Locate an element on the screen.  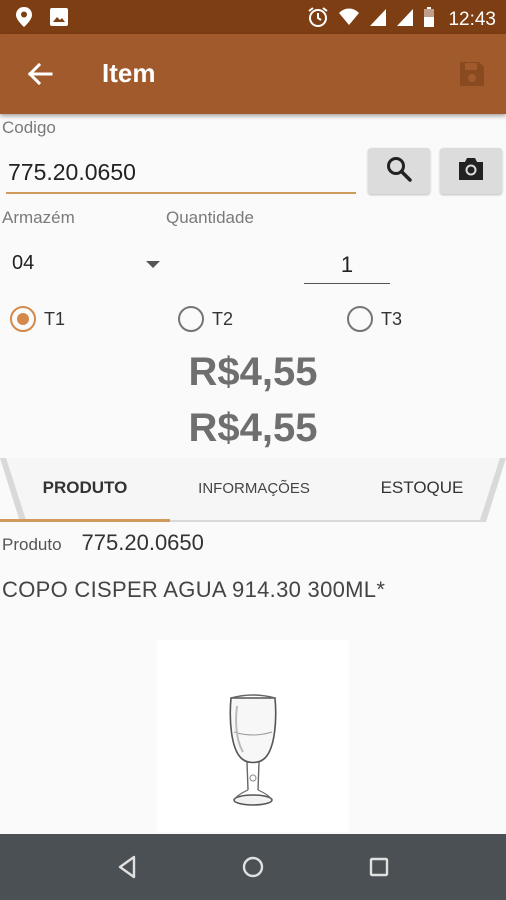
quantidade-label: Quantidade is located at coordinates (210, 217).